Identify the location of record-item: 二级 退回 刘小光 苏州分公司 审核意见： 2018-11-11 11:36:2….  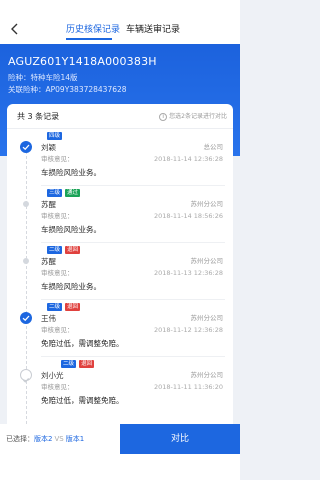
(120, 386).